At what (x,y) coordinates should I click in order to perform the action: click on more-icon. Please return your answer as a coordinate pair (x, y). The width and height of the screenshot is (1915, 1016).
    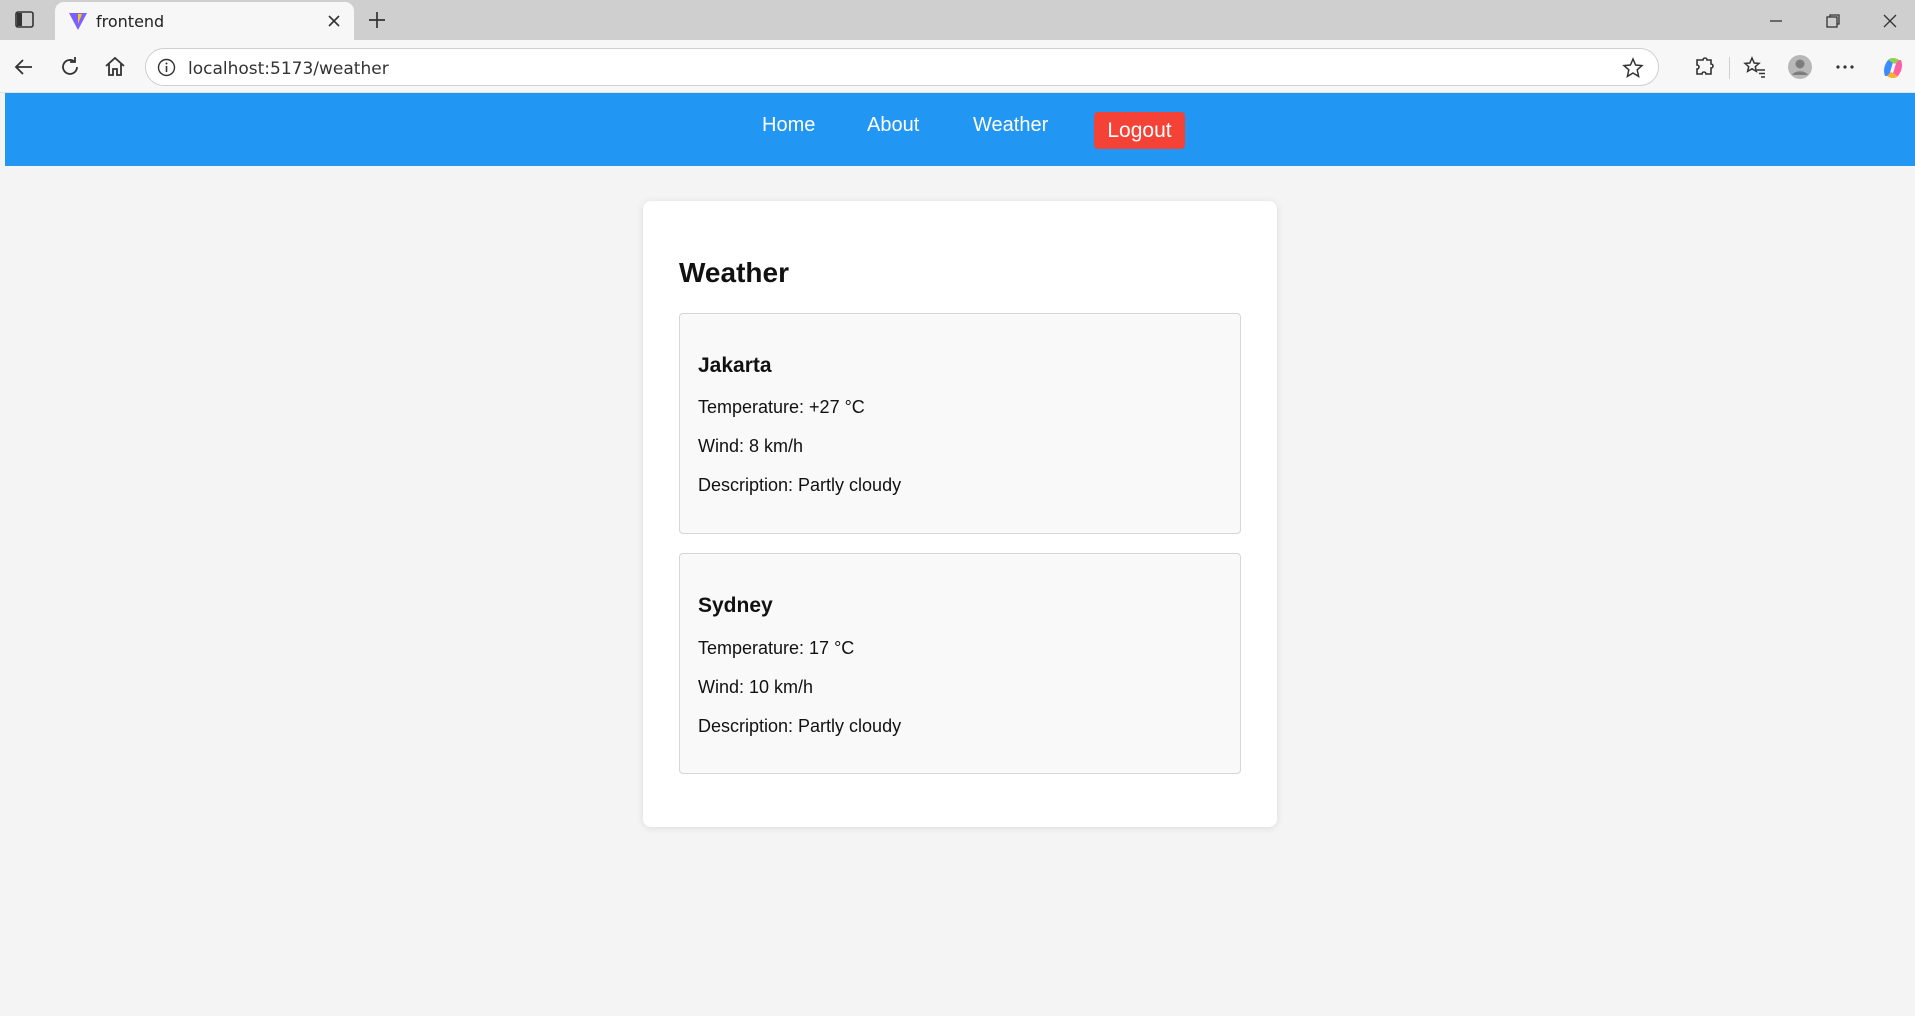
    Looking at the image, I should click on (1845, 67).